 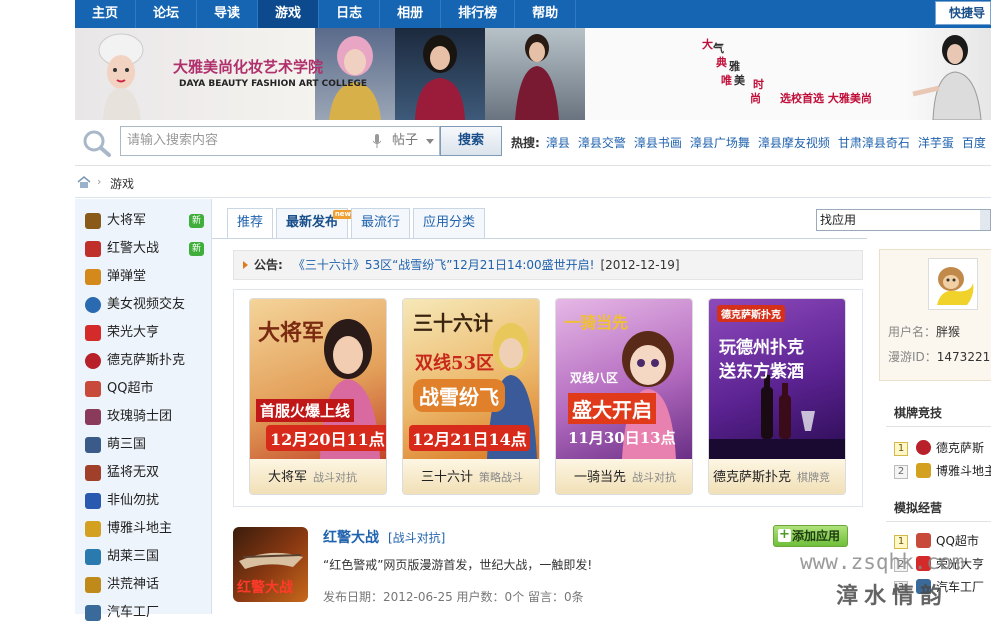 What do you see at coordinates (143, 445) in the screenshot?
I see `sidebar-item-meng-sanguo: 萌三国` at bounding box center [143, 445].